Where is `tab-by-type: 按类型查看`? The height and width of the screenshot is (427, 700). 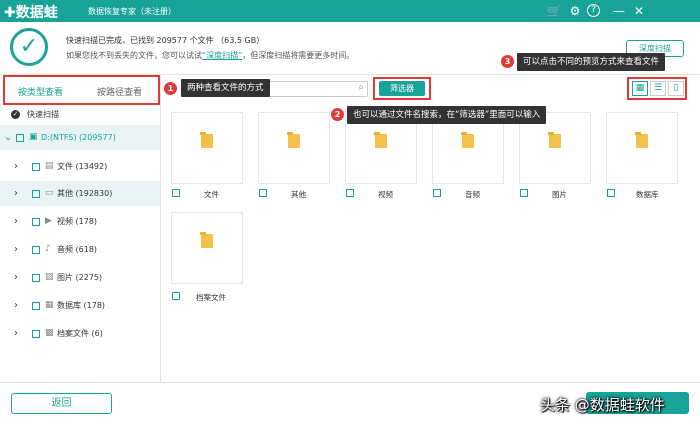
tab-by-type: 按类型查看 is located at coordinates (40, 91).